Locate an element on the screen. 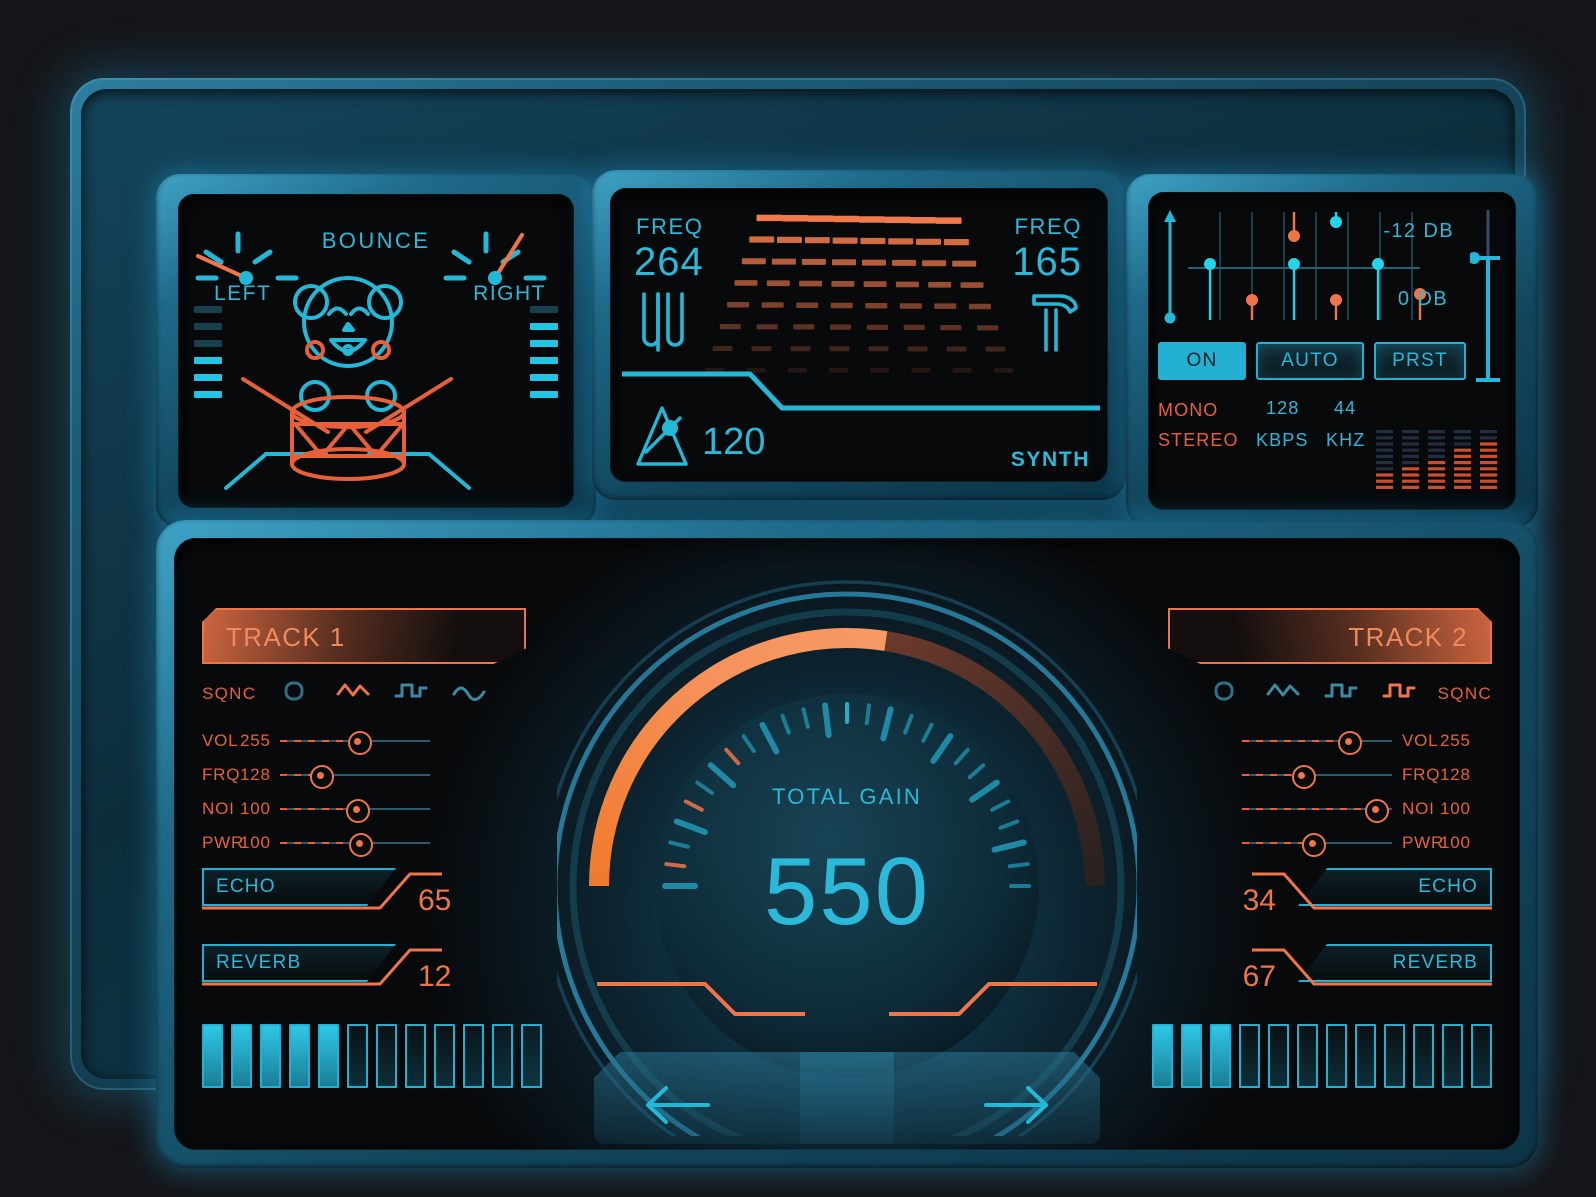 The height and width of the screenshot is (1197, 1596). eq-auto-button: AUTO is located at coordinates (1310, 361).